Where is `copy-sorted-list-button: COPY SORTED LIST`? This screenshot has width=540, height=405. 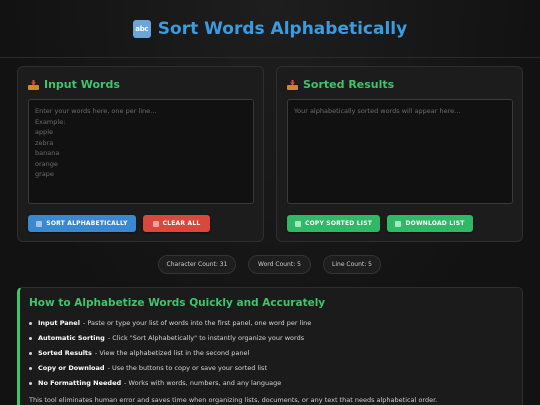
copy-sorted-list-button: COPY SORTED LIST is located at coordinates (333, 223).